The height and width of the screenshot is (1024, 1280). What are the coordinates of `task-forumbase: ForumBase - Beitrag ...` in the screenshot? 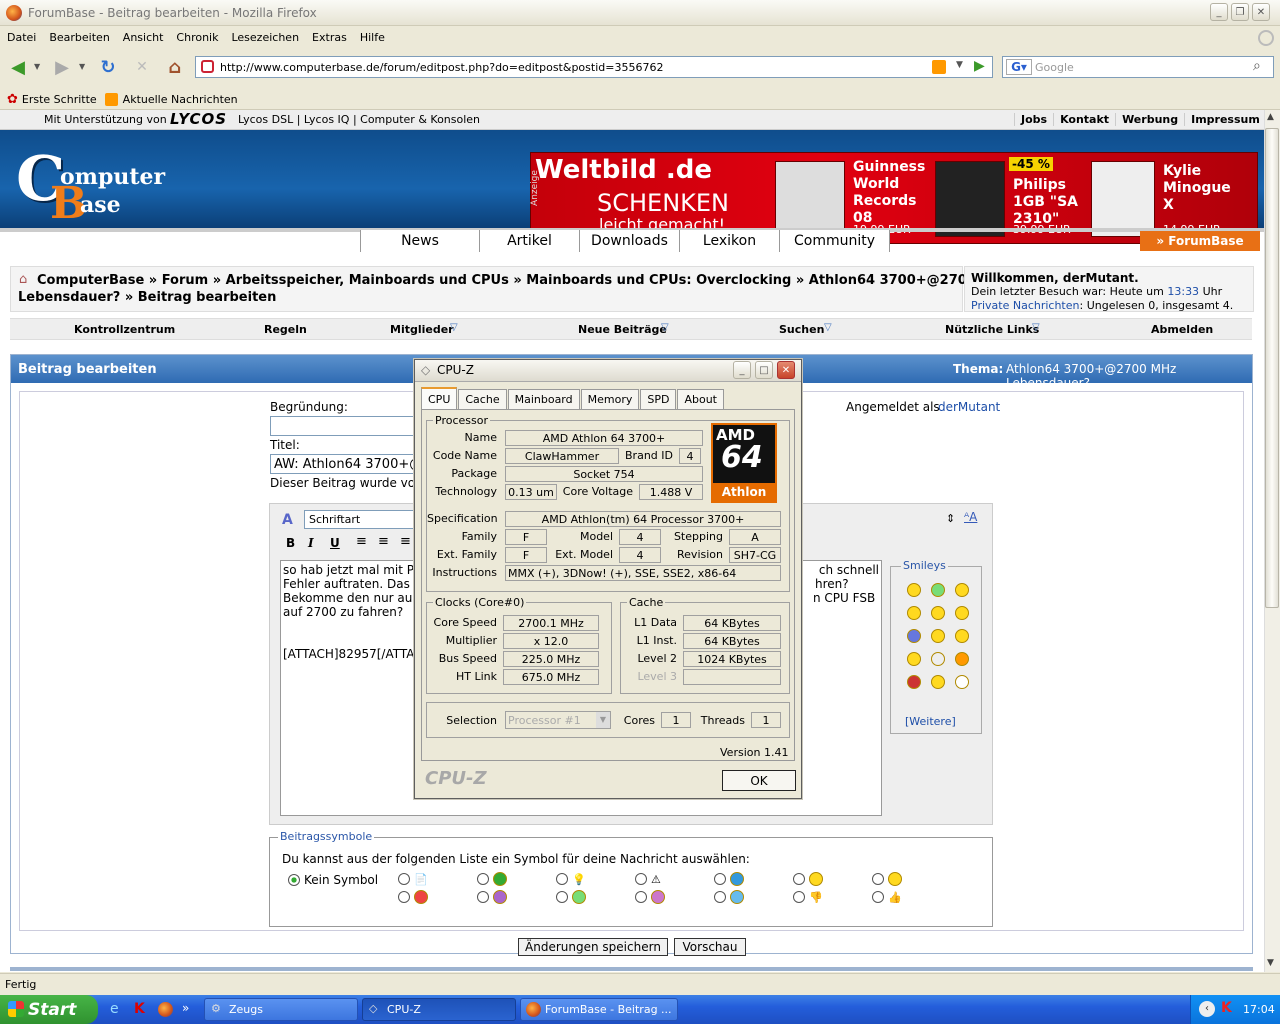 It's located at (599, 1009).